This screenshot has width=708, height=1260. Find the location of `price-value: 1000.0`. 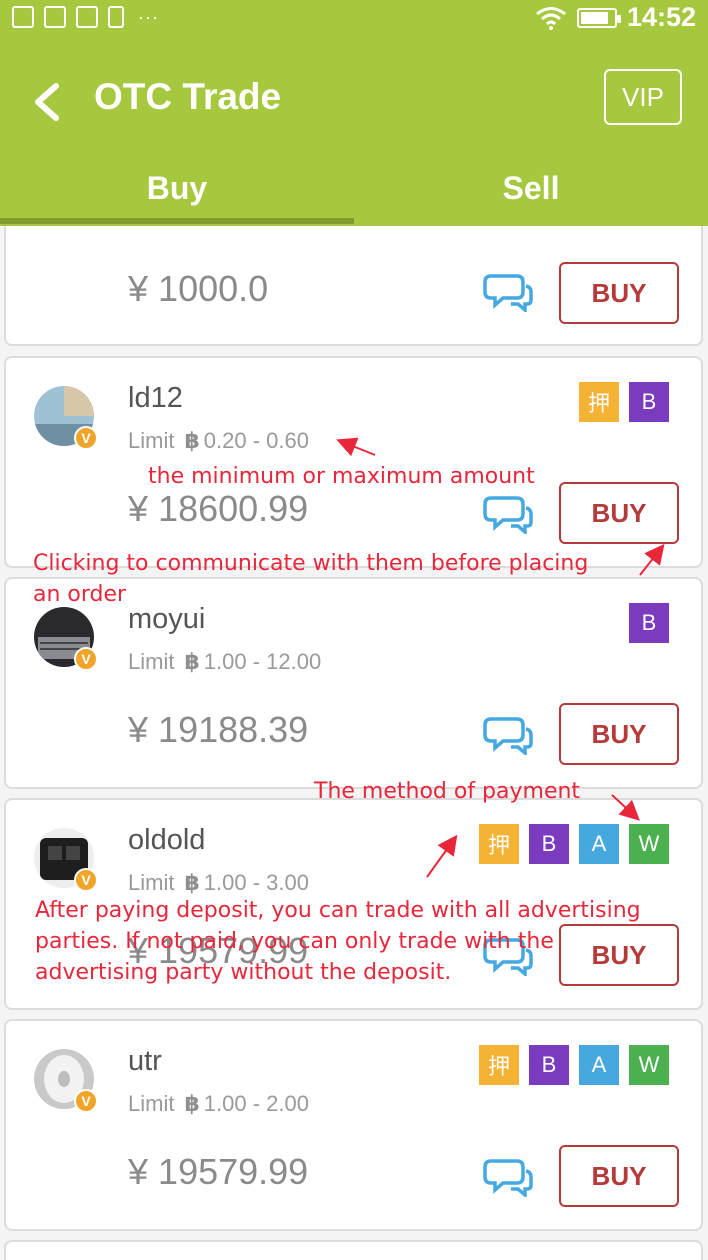

price-value: 1000.0 is located at coordinates (213, 288).